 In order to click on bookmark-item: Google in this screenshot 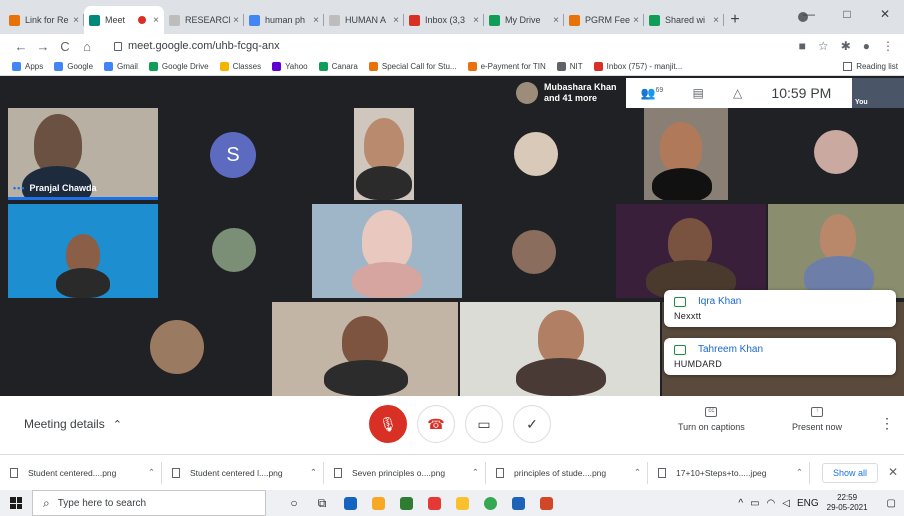, I will do `click(73, 66)`.